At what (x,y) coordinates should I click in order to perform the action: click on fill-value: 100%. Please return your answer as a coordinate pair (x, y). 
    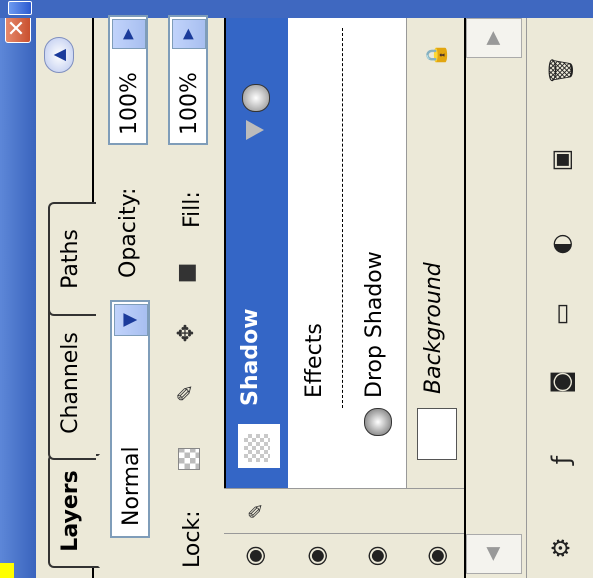
    Looking at the image, I should click on (189, 103).